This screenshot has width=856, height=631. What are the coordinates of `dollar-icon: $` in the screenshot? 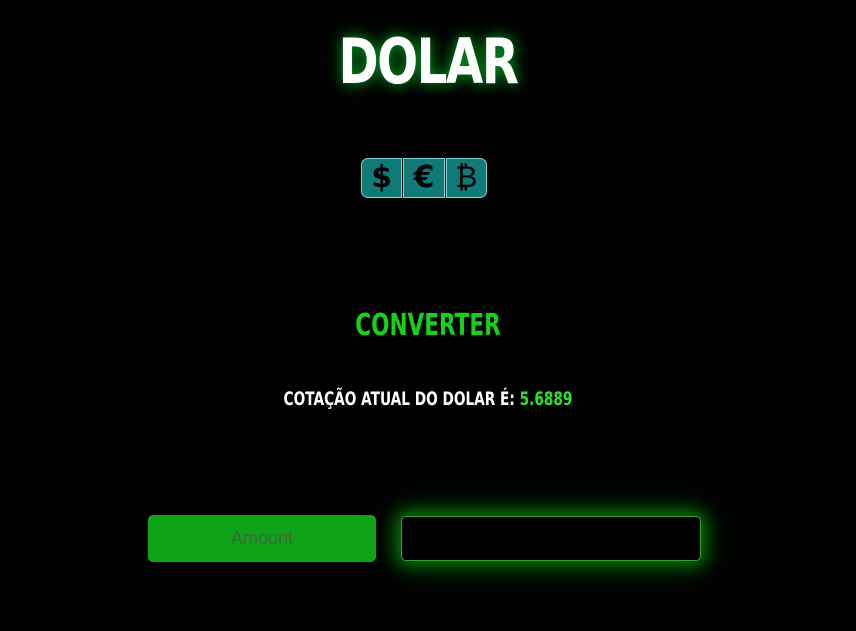 It's located at (382, 178).